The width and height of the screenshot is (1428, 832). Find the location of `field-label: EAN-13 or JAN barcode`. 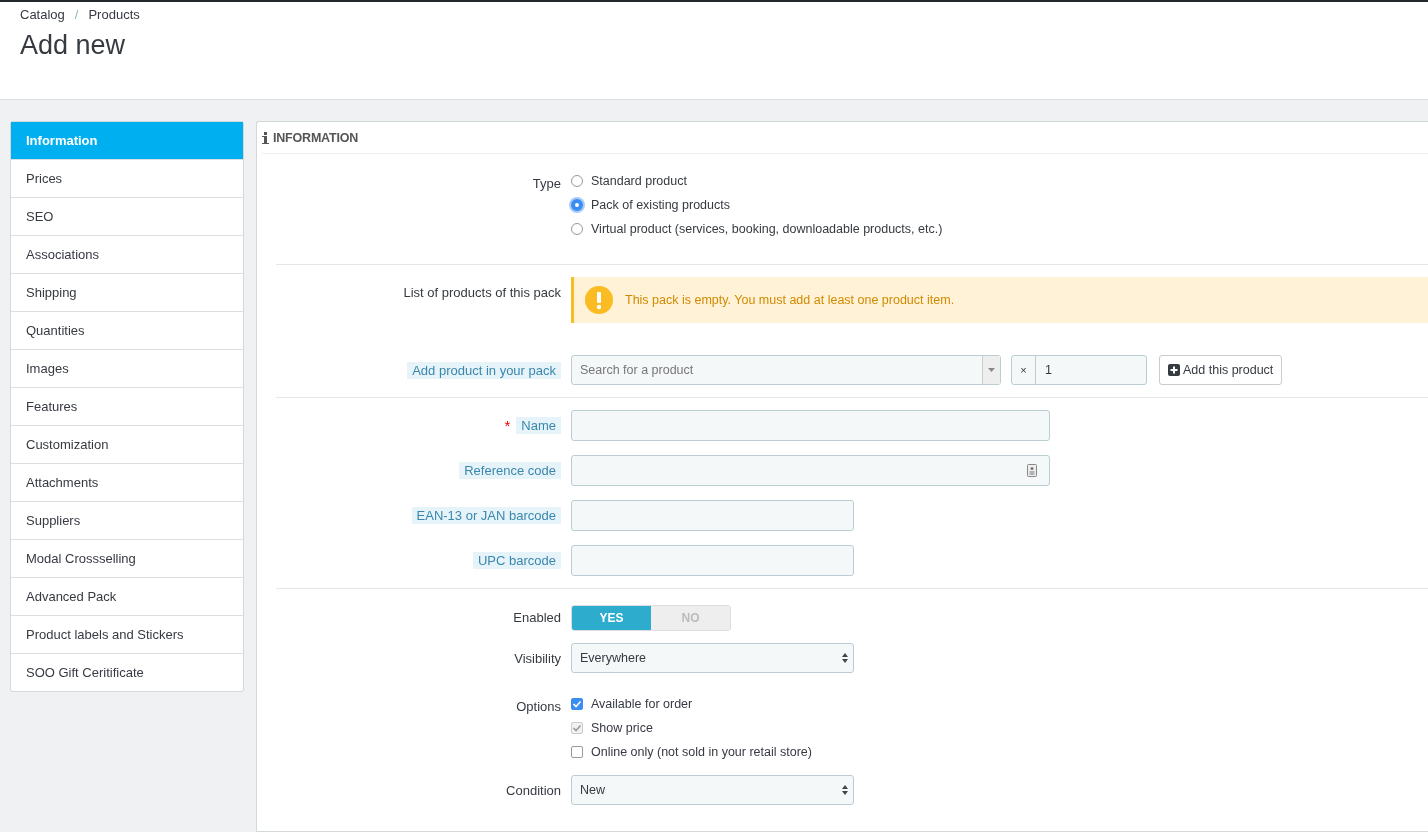

field-label: EAN-13 or JAN barcode is located at coordinates (486, 515).